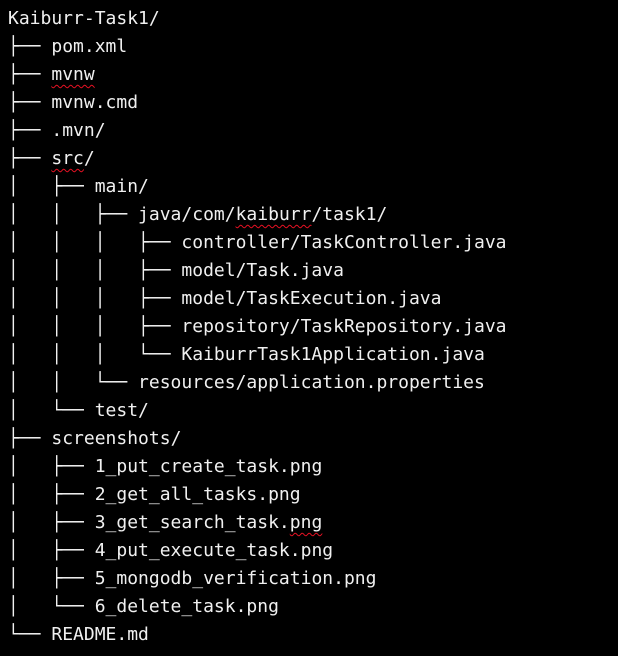 Image resolution: width=618 pixels, height=656 pixels. I want to click on tree-entry-name: 6_delete_task.png, so click(186, 606).